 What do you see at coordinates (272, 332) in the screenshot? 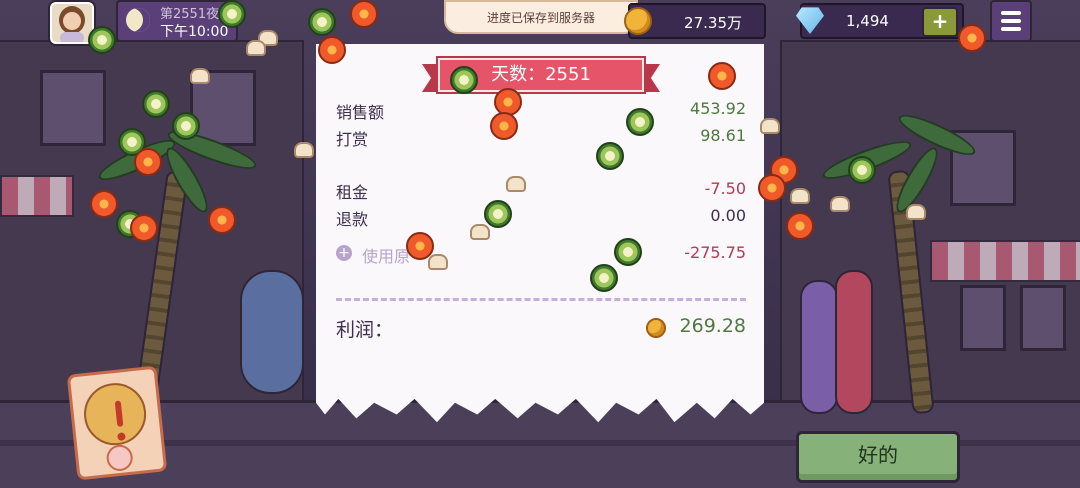
I see `swim-ring-stack` at bounding box center [272, 332].